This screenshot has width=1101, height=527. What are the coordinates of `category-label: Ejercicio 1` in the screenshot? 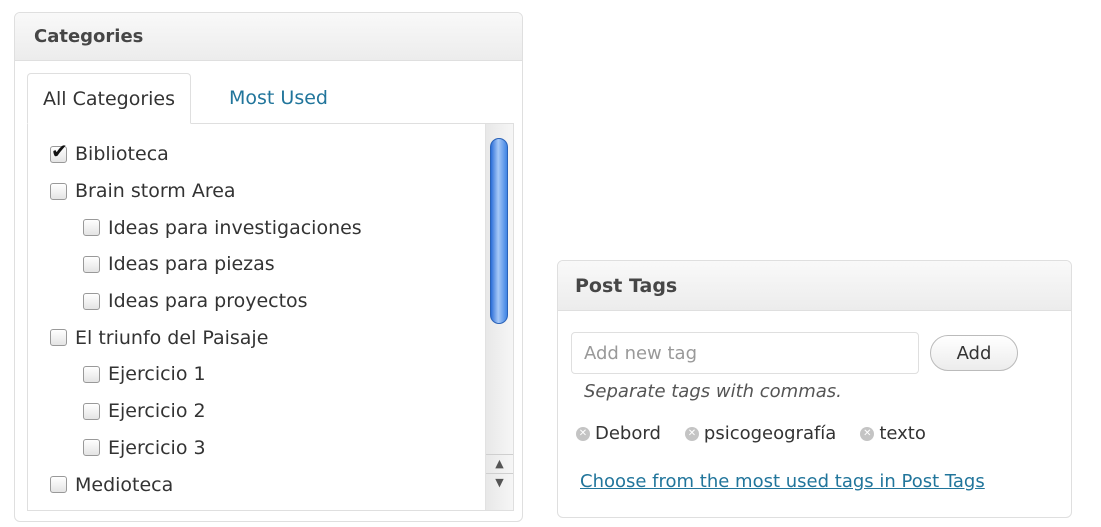 It's located at (157, 374).